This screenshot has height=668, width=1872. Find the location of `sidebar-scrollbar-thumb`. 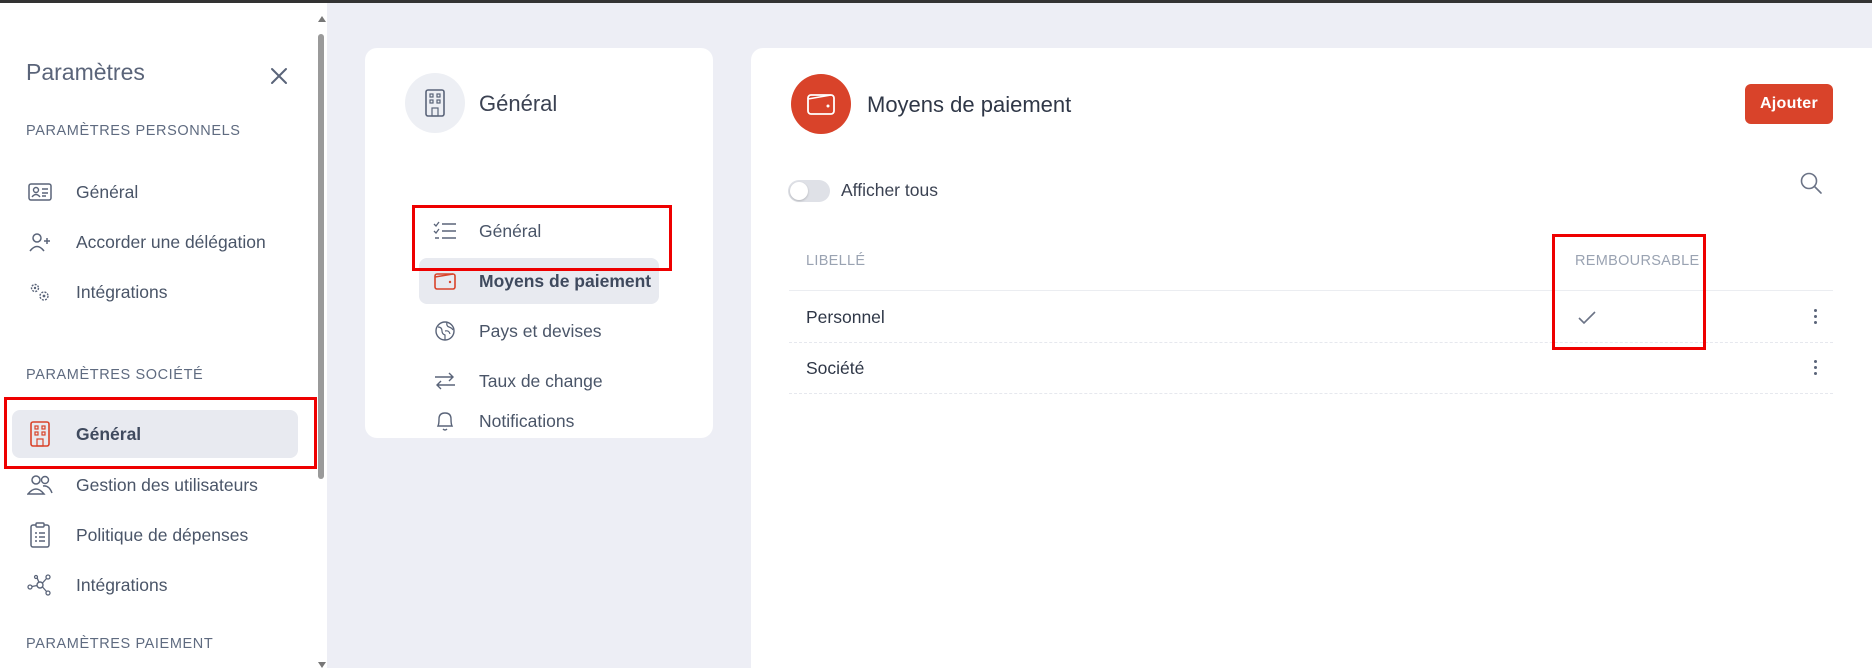

sidebar-scrollbar-thumb is located at coordinates (321, 256).